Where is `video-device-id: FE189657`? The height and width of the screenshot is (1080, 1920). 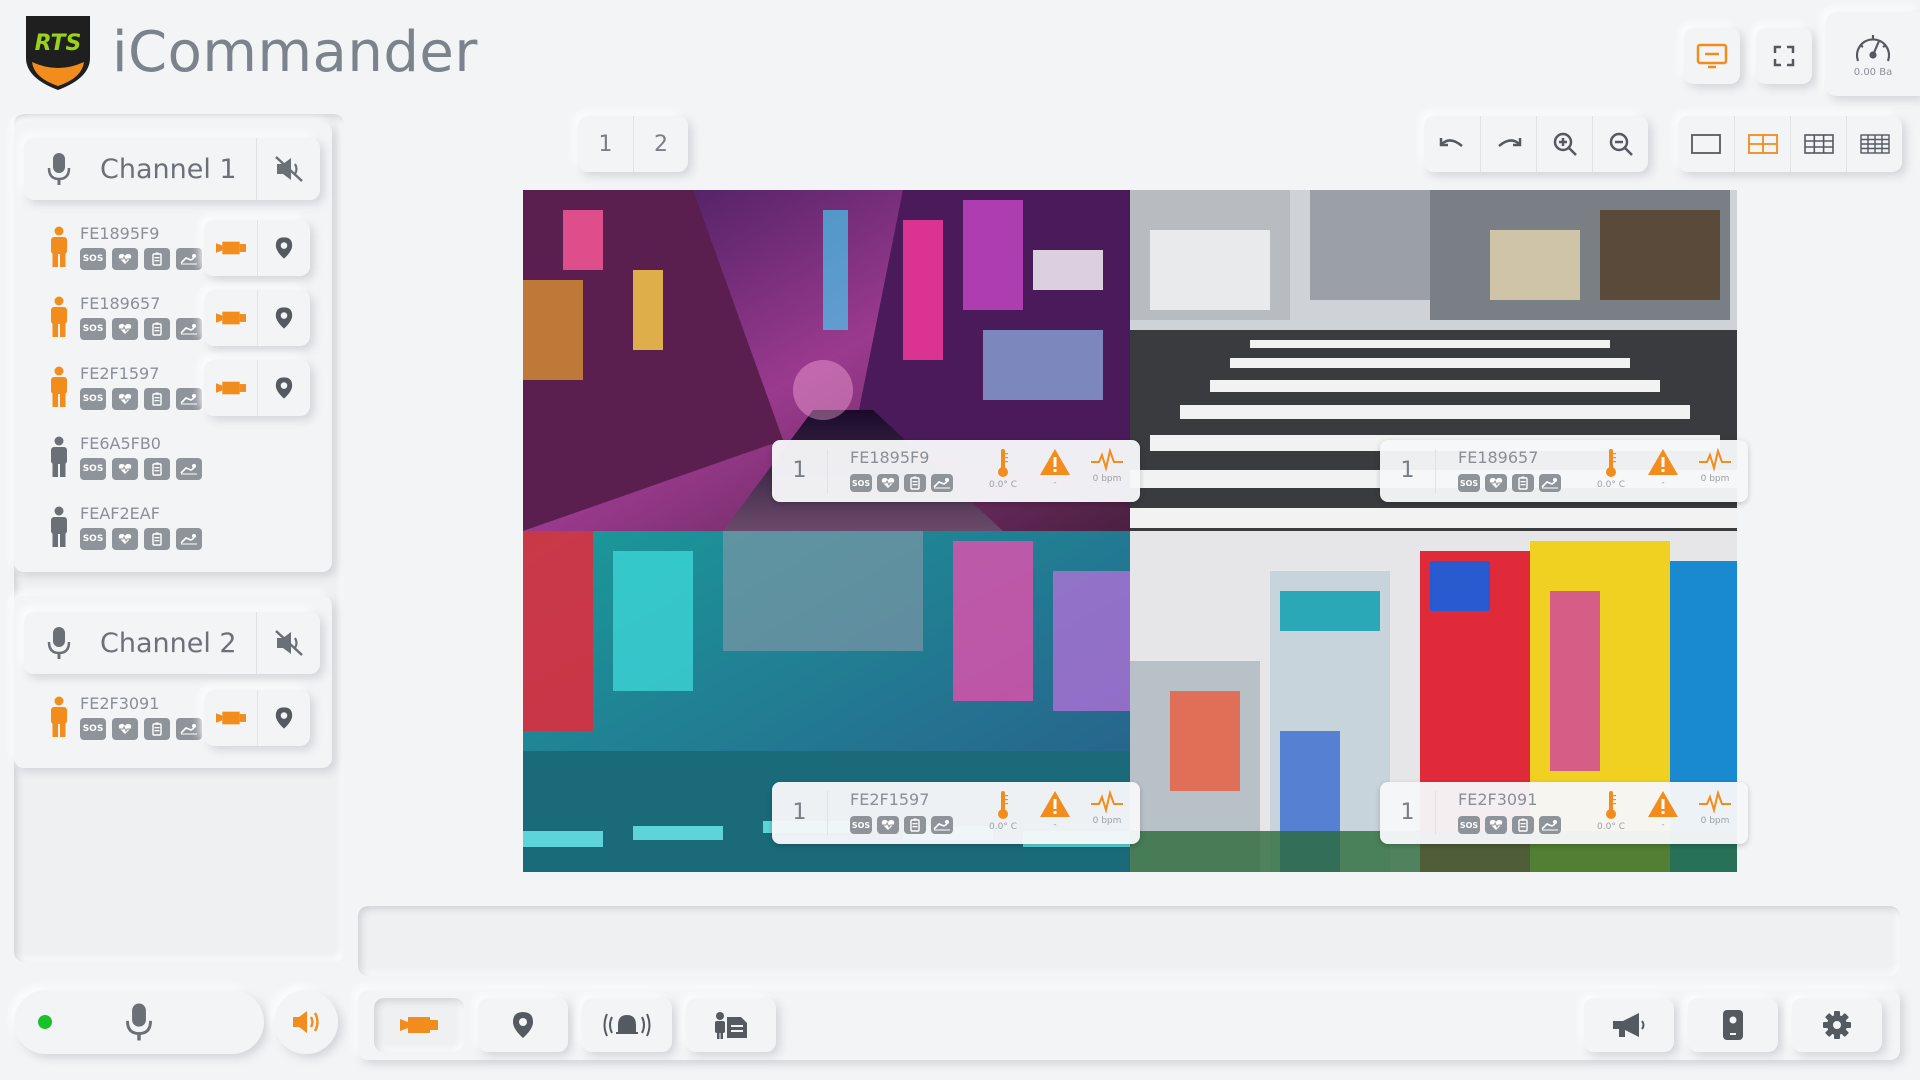 video-device-id: FE189657 is located at coordinates (1498, 457).